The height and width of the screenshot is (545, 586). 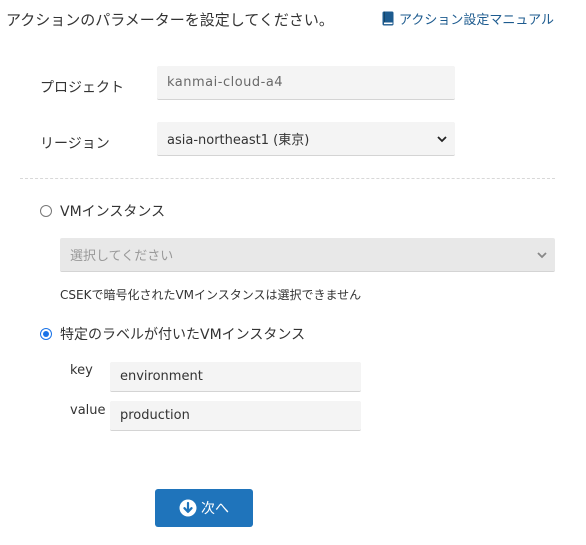 I want to click on vm-instance-placeholder: 選択してください, so click(x=122, y=256).